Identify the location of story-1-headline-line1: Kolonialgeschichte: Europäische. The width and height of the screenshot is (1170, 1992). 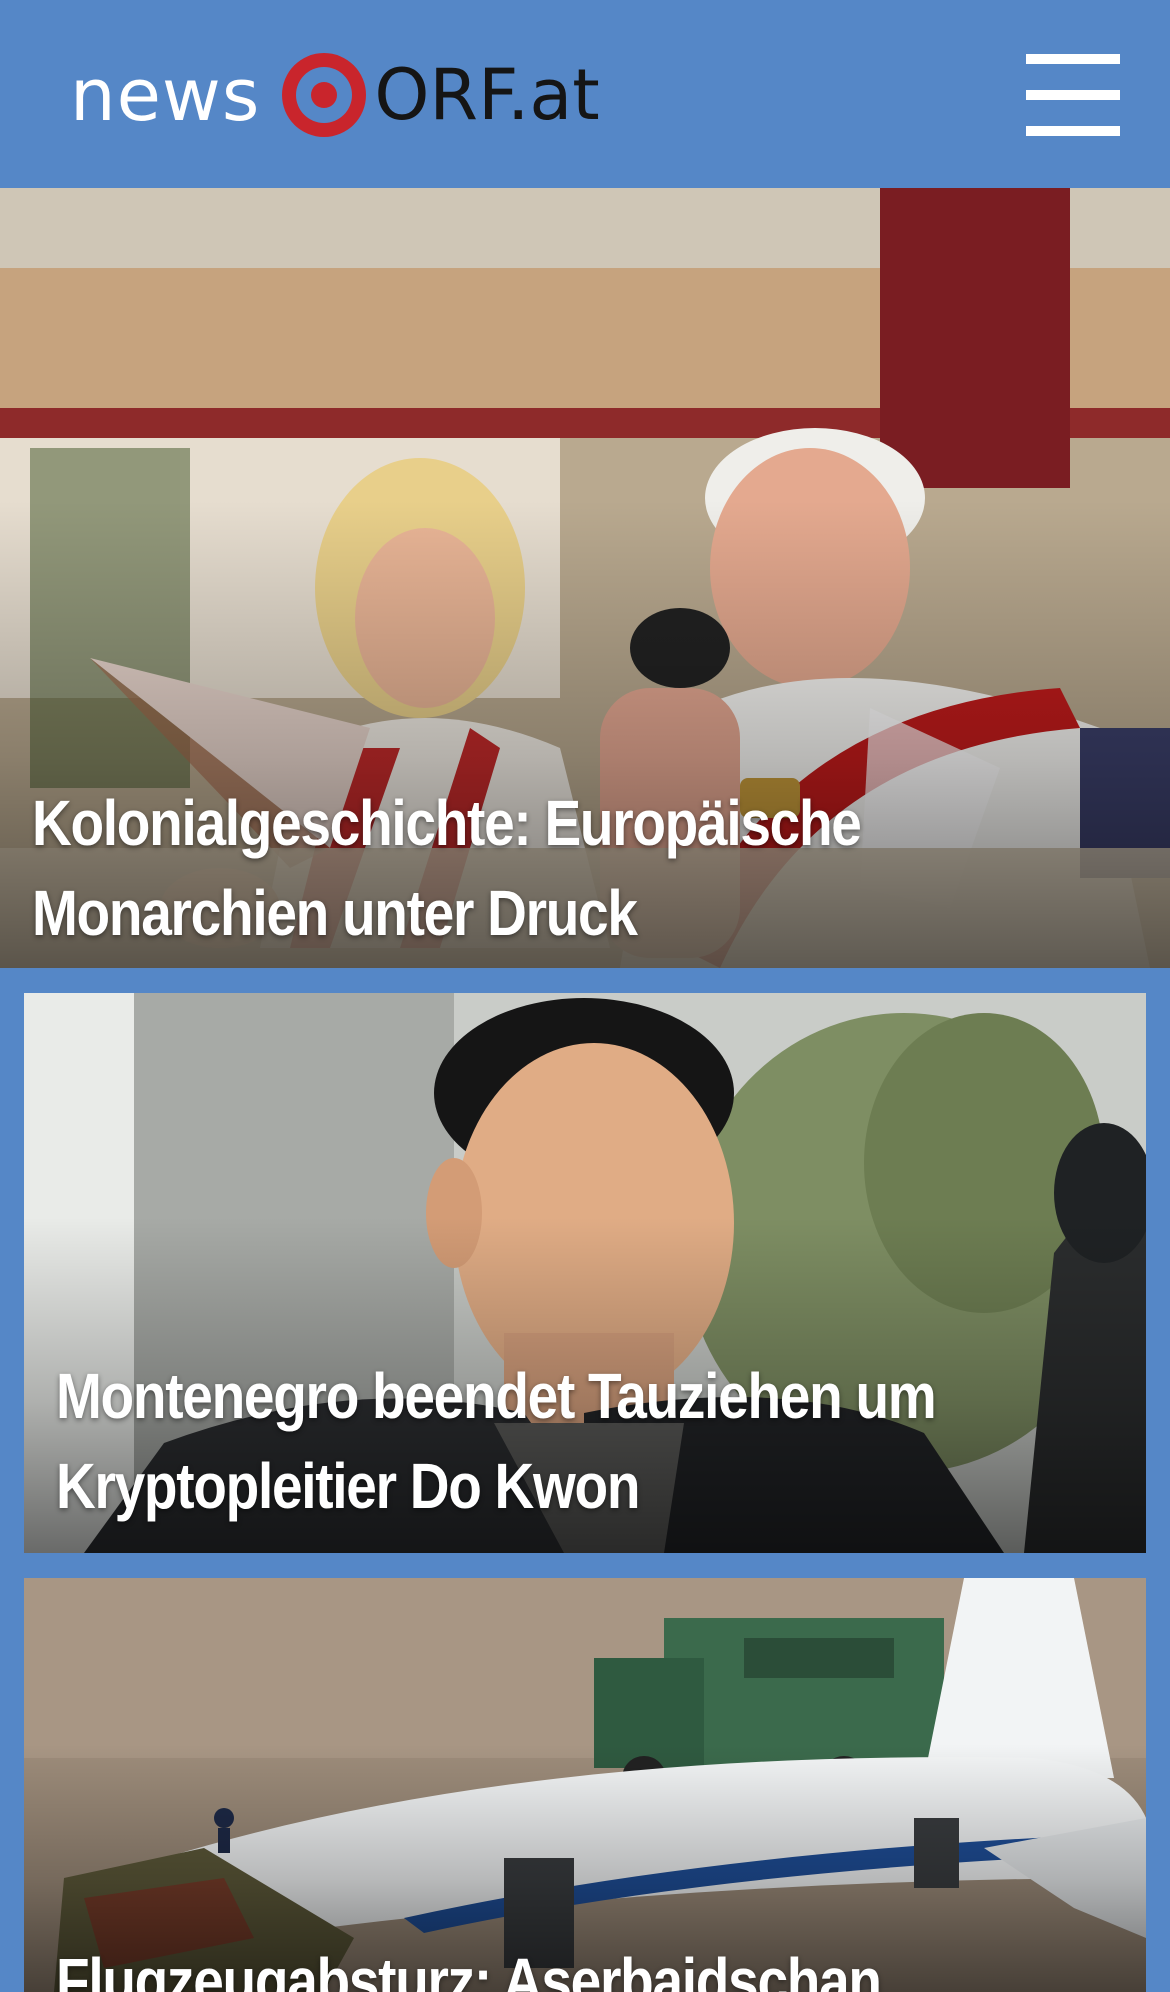
(447, 823).